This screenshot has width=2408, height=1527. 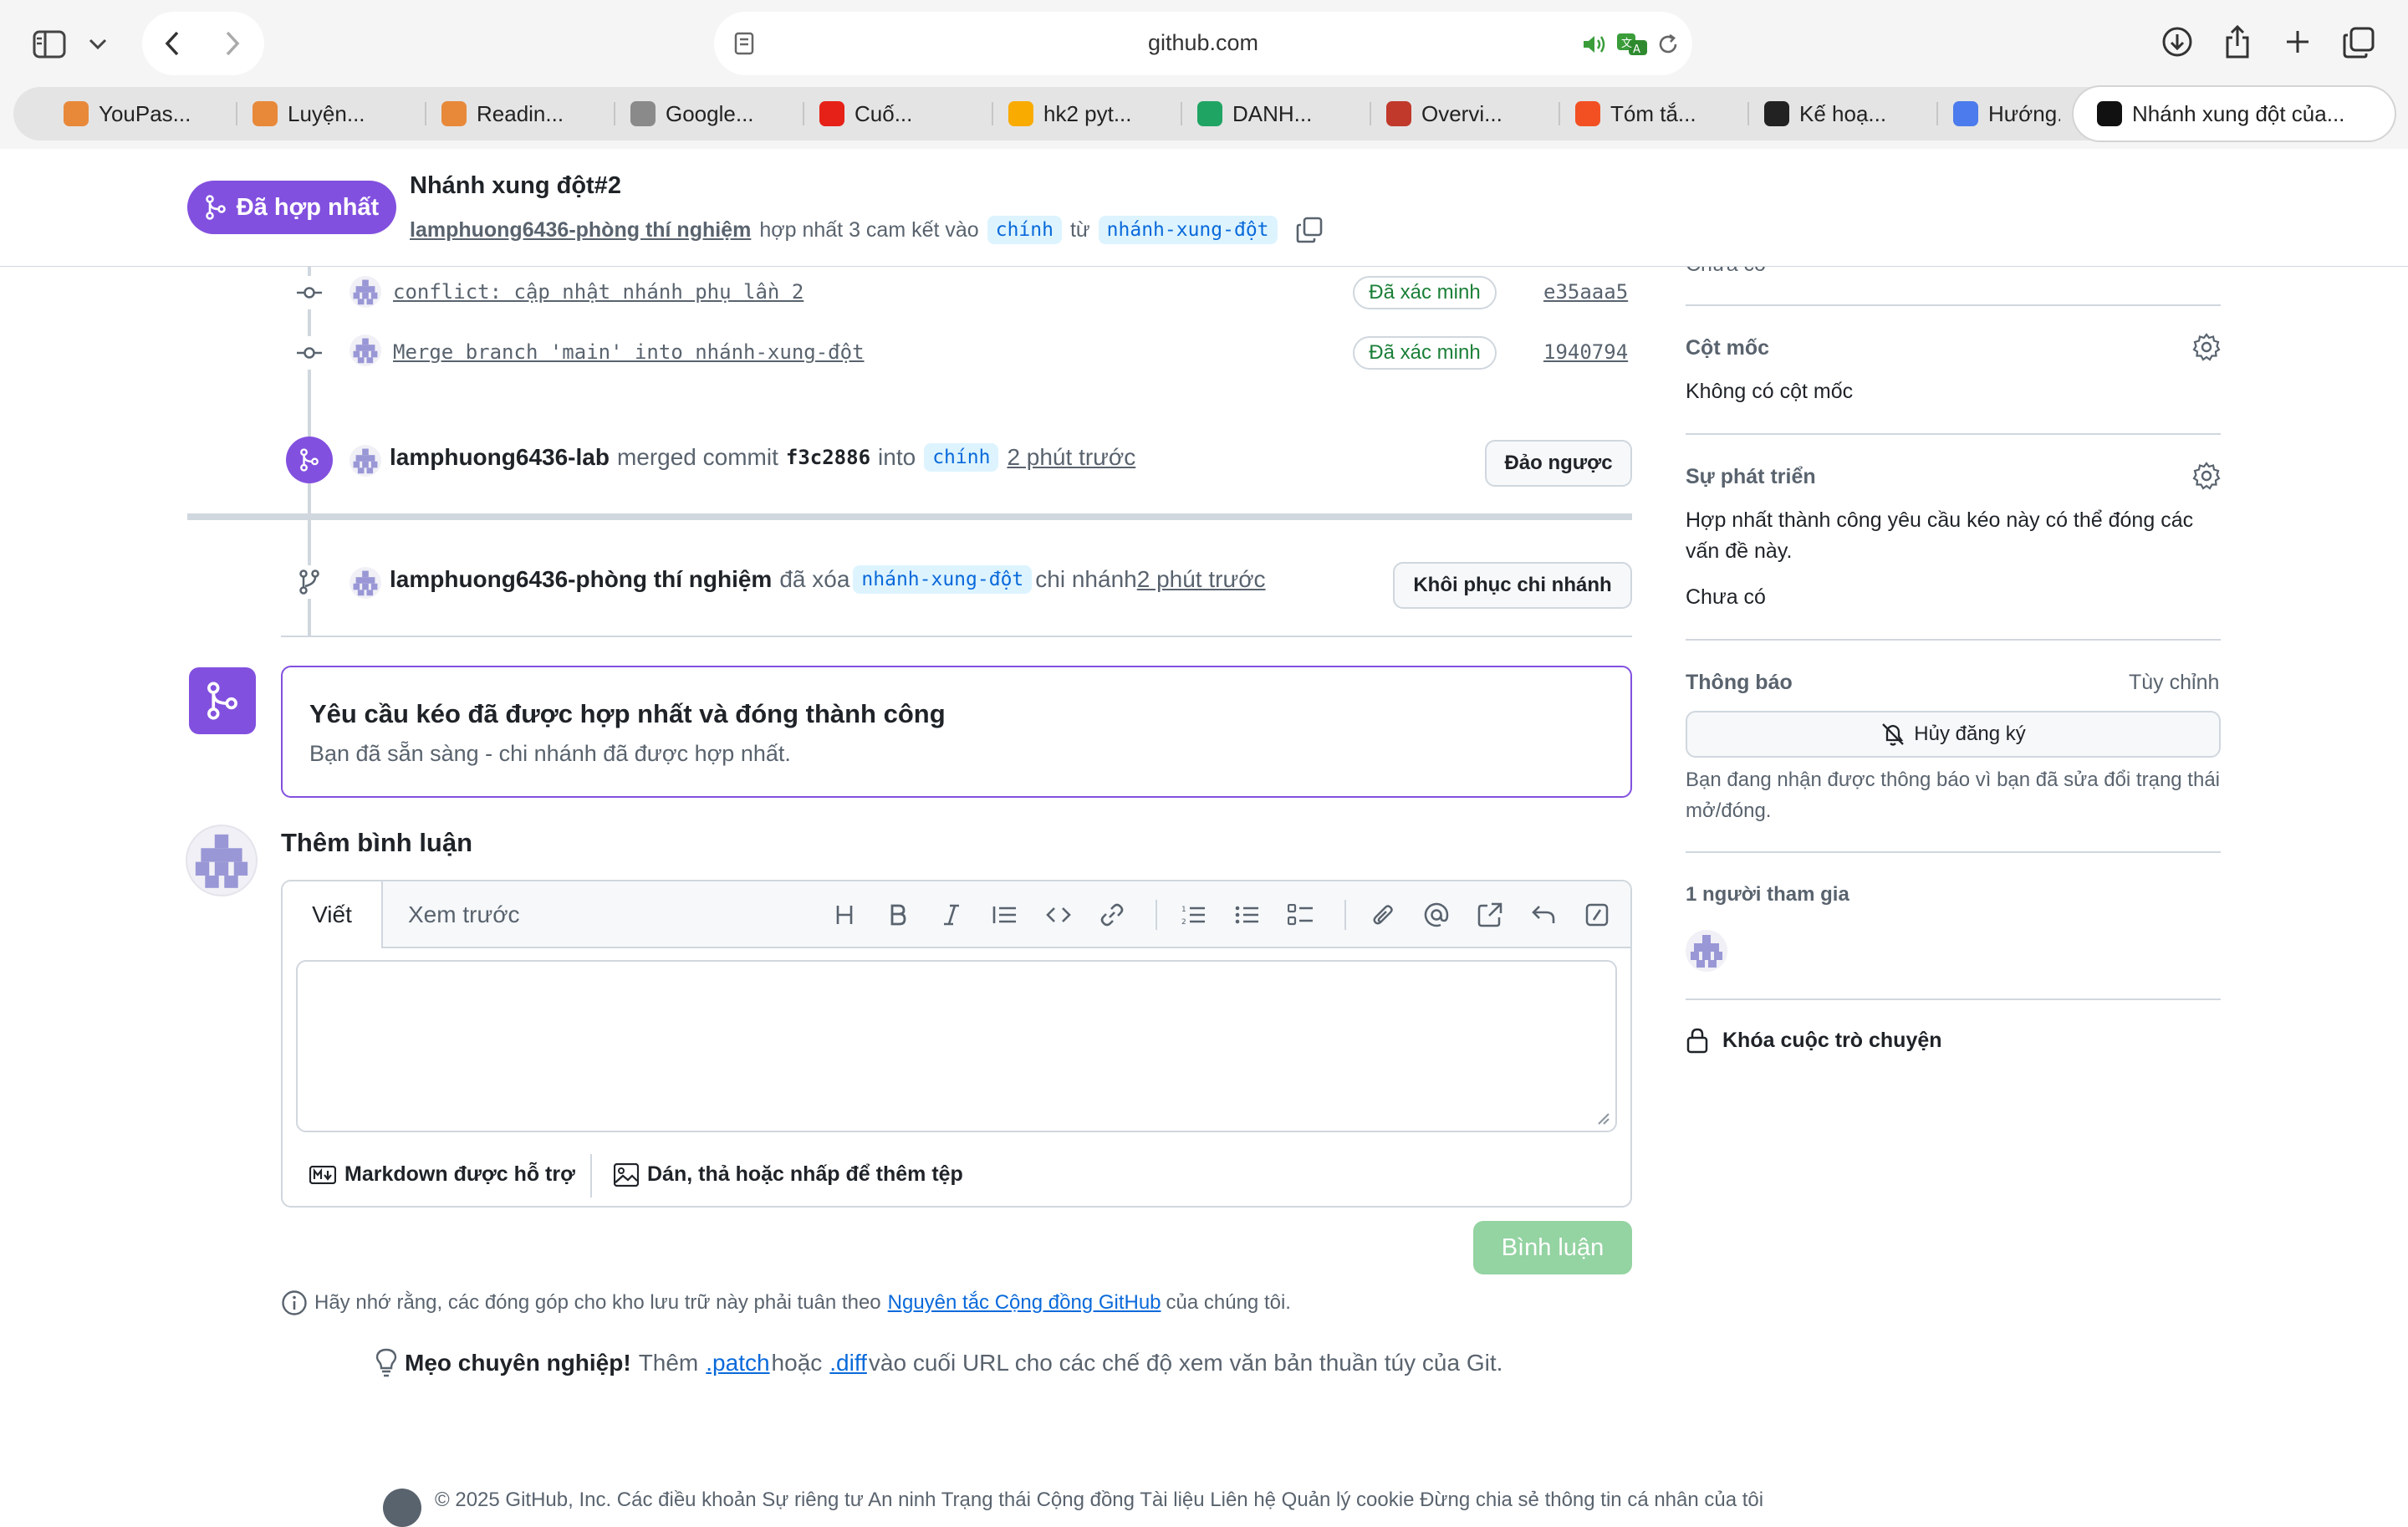 I want to click on cross-reference-icon, so click(x=1490, y=915).